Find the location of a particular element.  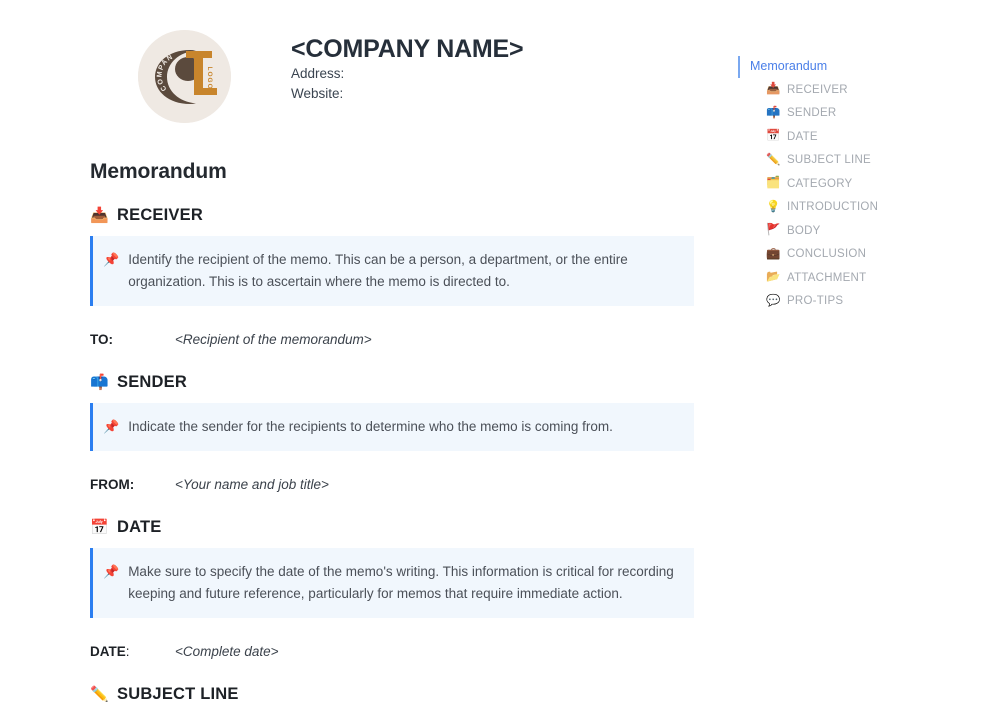

outline-item-body: 🚩 BODY is located at coordinates (848, 231).